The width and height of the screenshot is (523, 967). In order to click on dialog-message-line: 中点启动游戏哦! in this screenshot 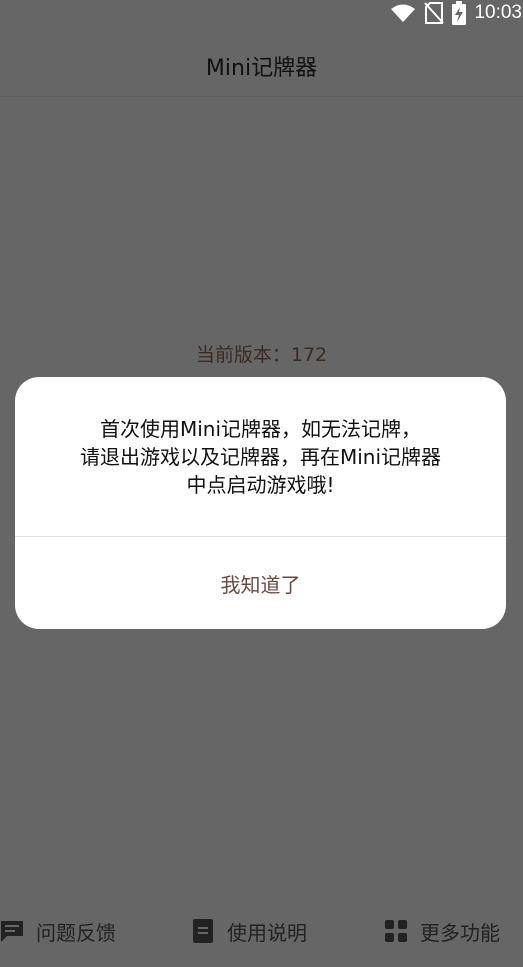, I will do `click(260, 485)`.